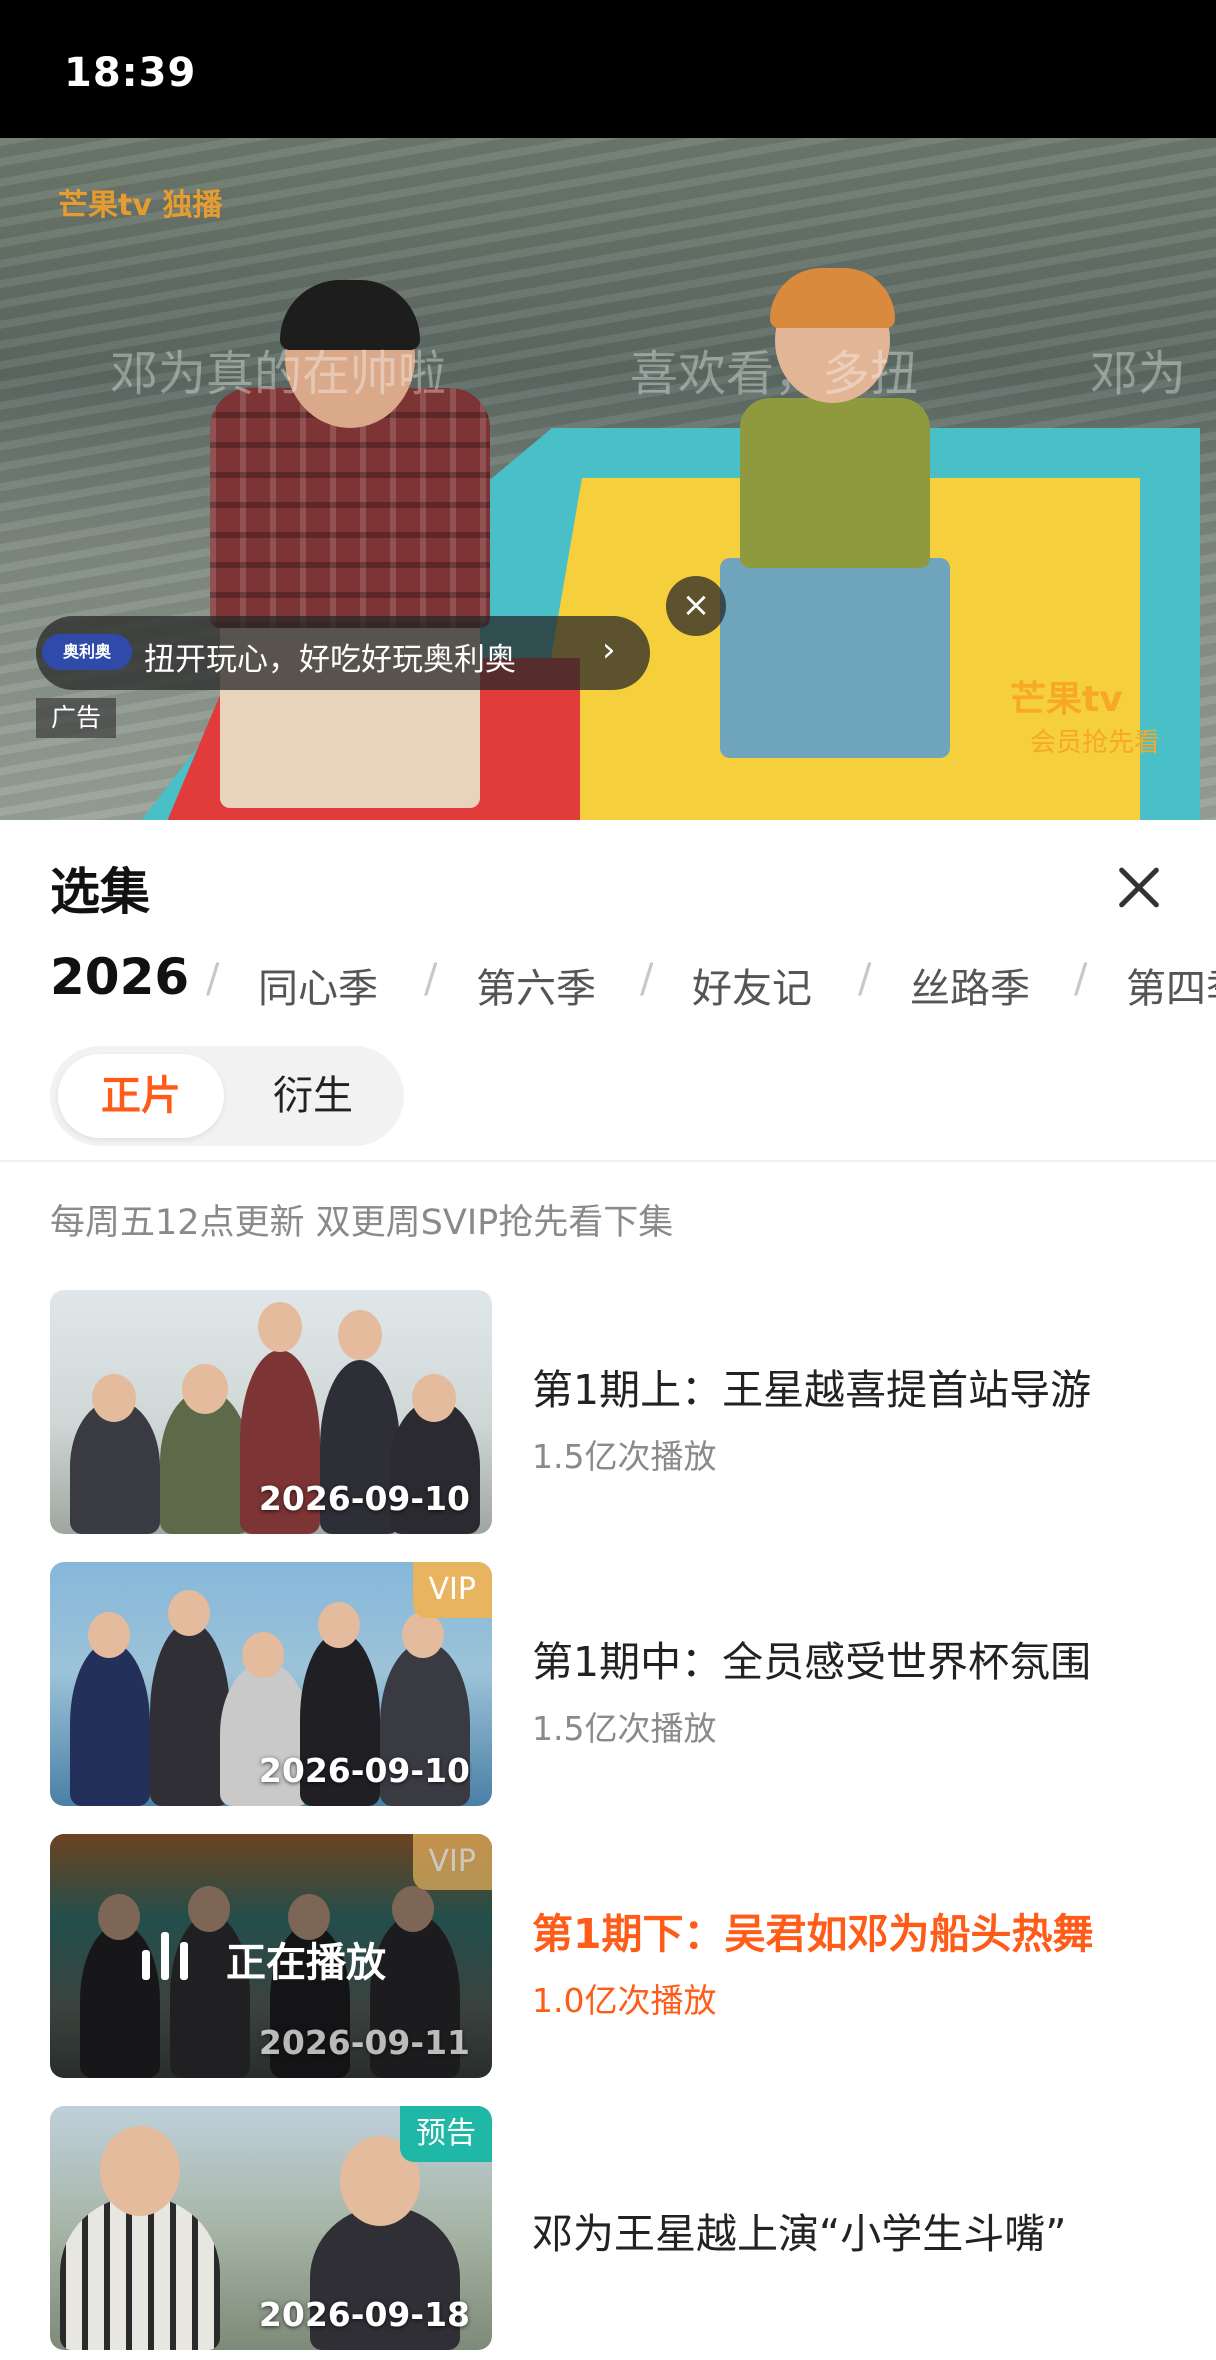 Image resolution: width=1216 pixels, height=2360 pixels. Describe the element at coordinates (1138, 888) in the screenshot. I see `close-icon` at that location.